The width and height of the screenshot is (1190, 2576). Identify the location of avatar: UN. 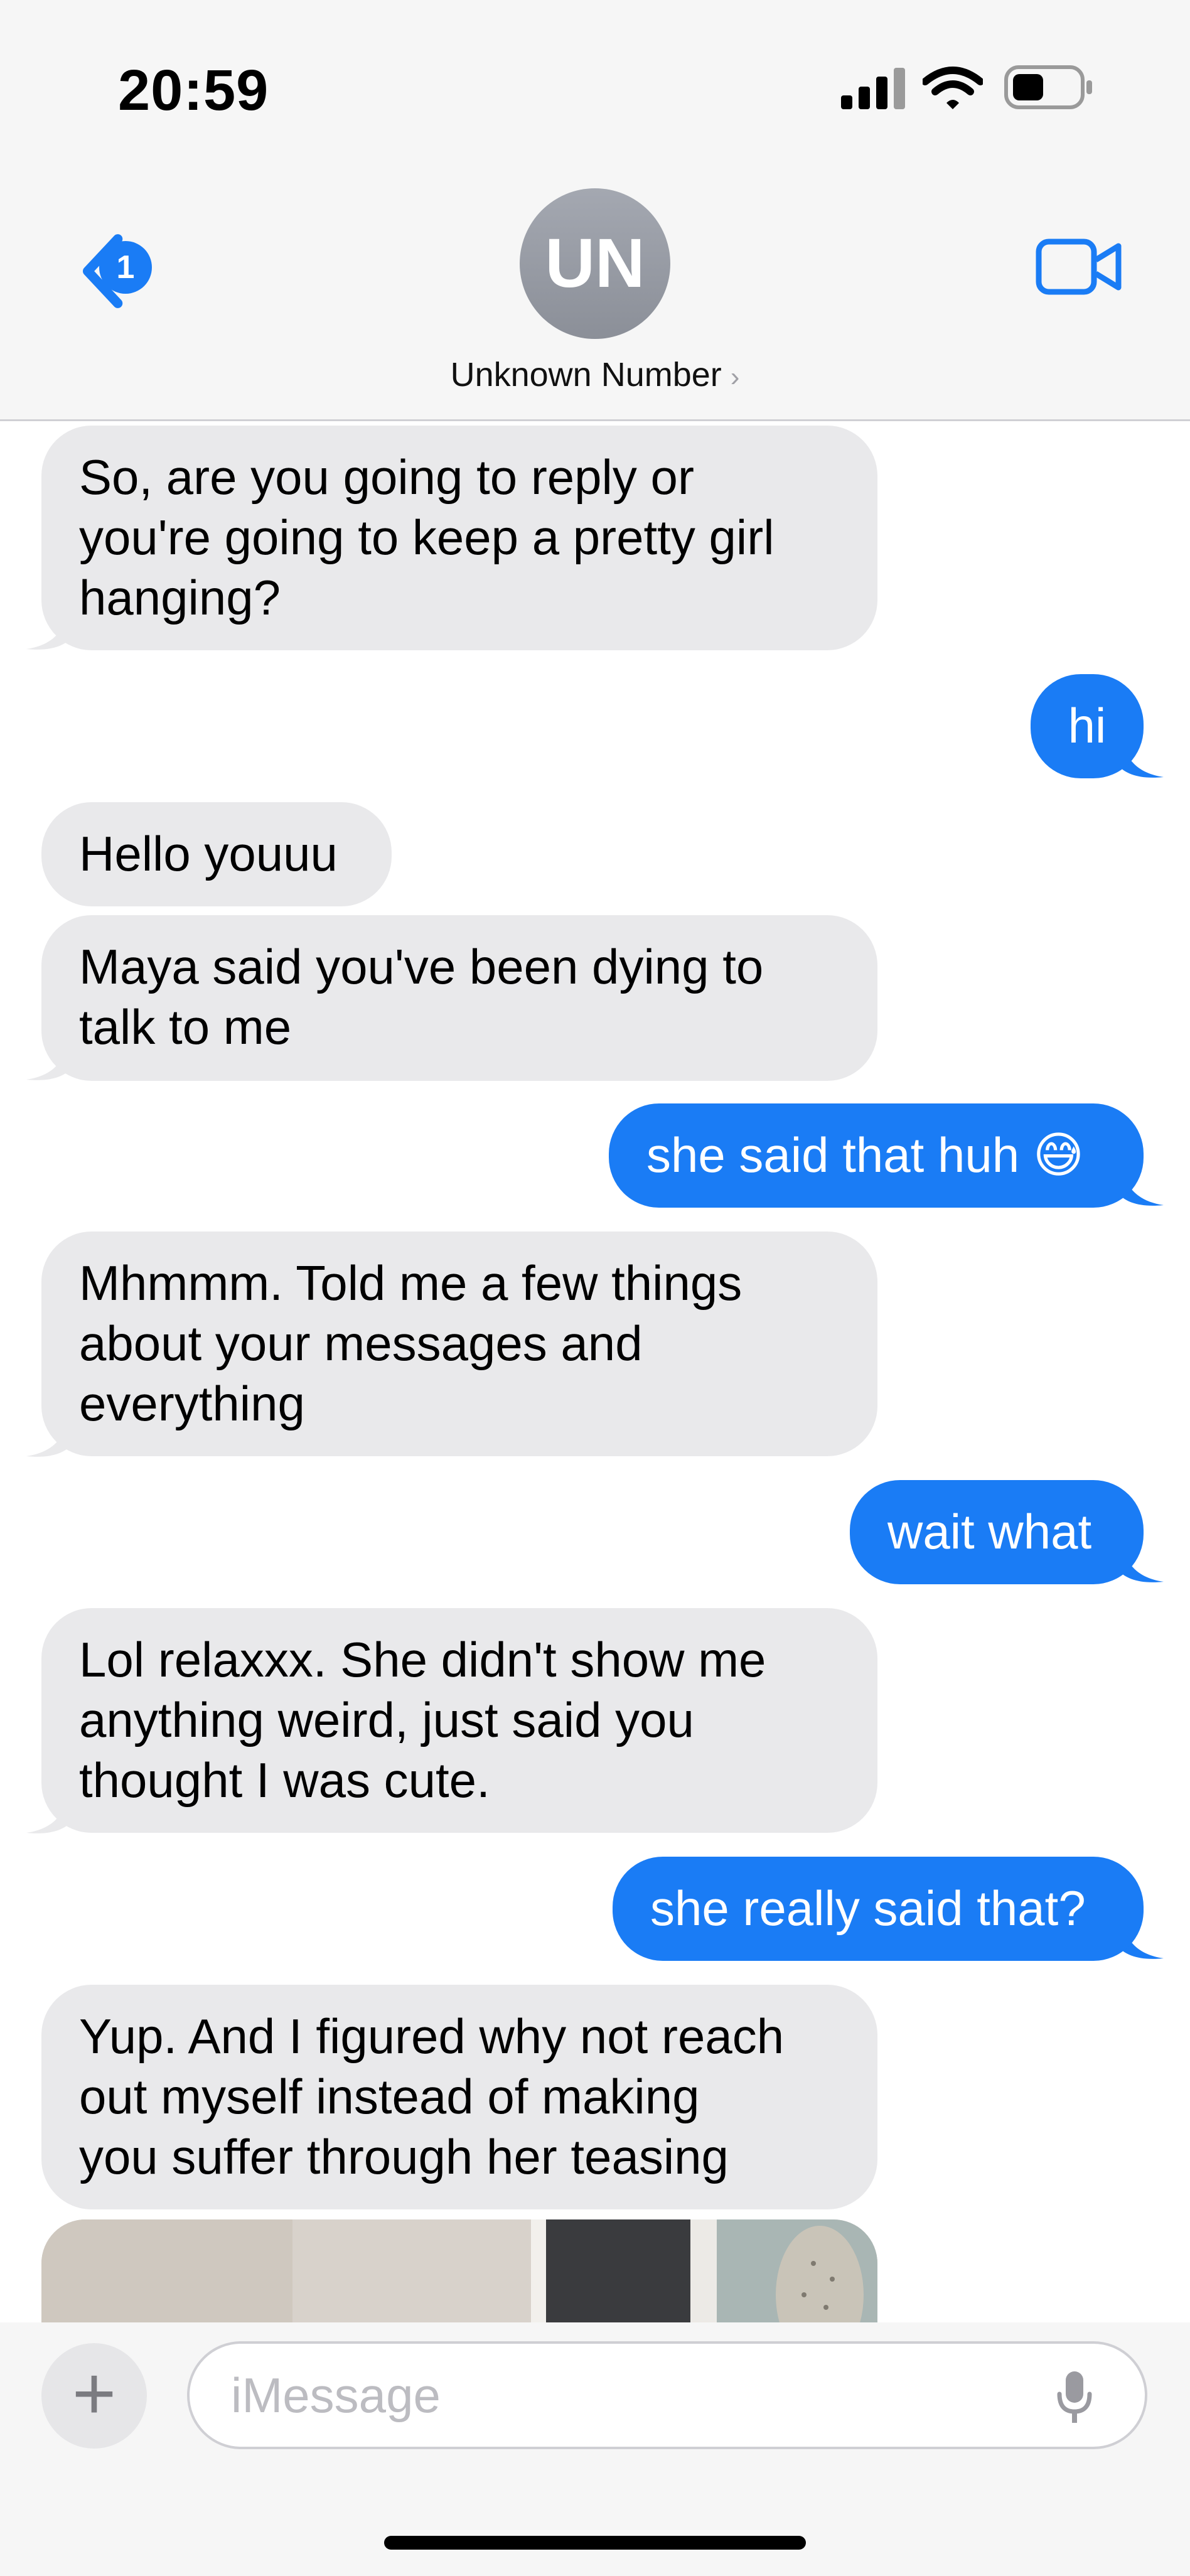
(595, 263).